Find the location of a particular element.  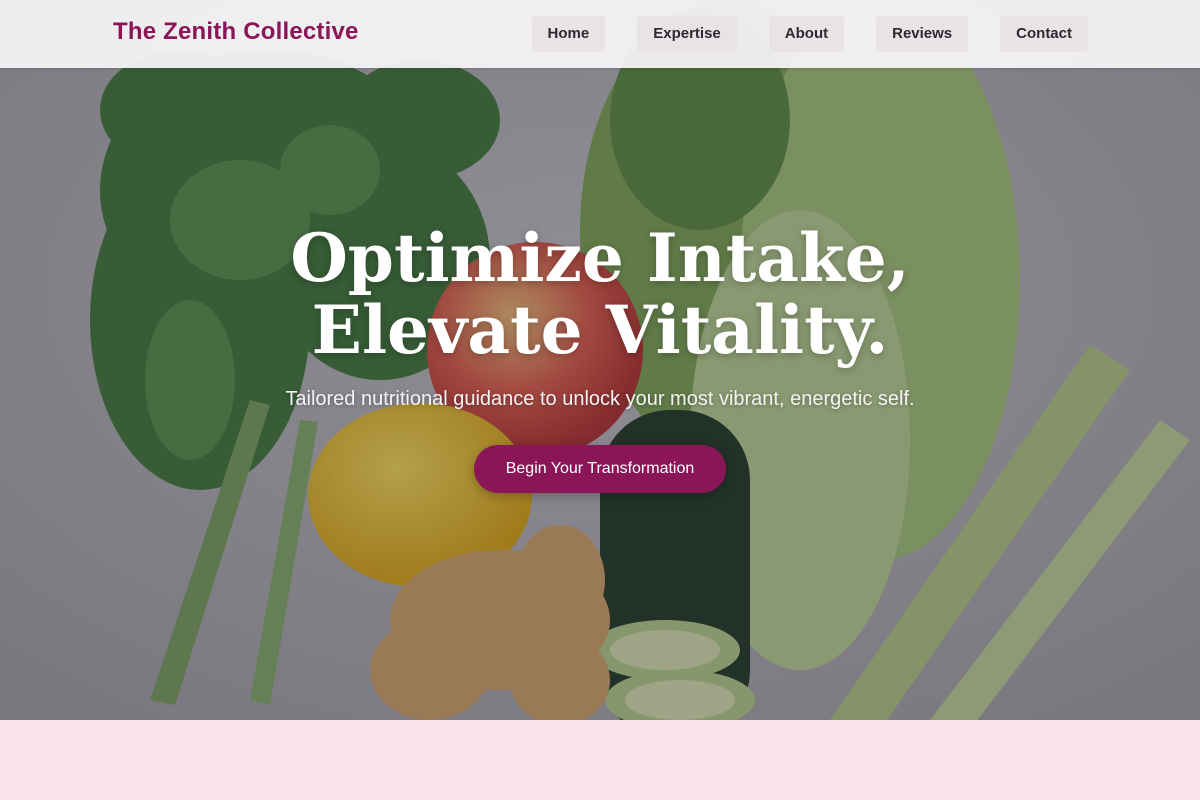

nav-link-reviews: Reviews is located at coordinates (922, 34).